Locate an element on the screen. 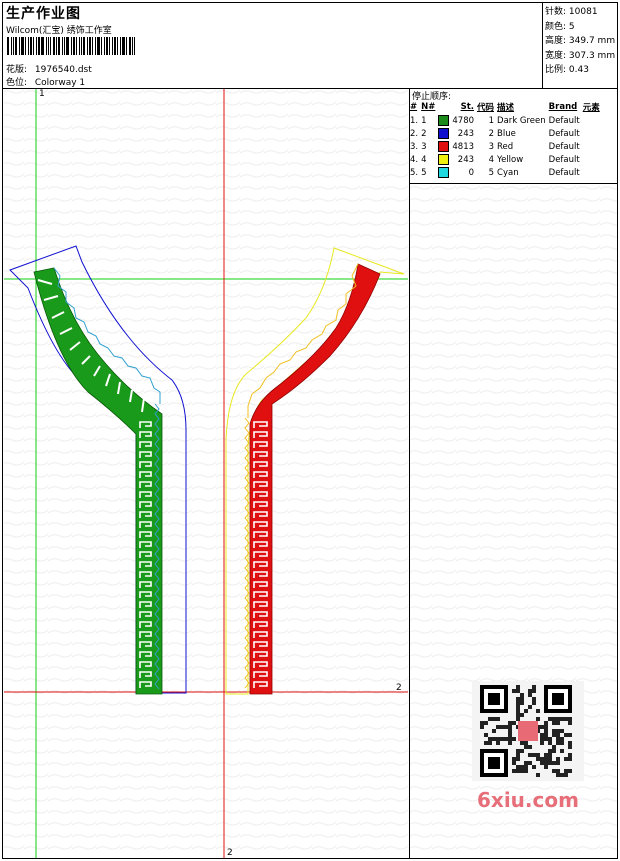  qr-code is located at coordinates (526, 731).